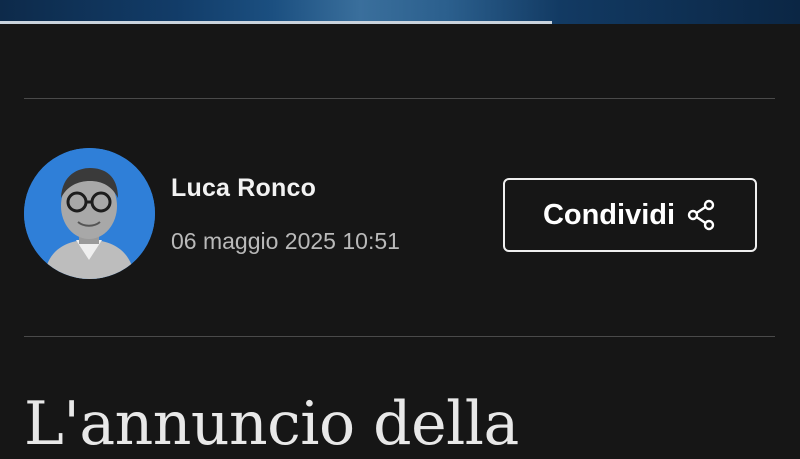  What do you see at coordinates (276, 22) in the screenshot?
I see `reading-progress-bar` at bounding box center [276, 22].